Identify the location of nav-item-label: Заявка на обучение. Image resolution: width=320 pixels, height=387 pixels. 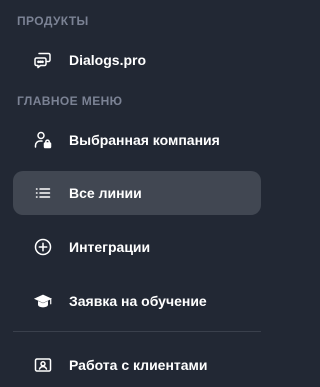
(138, 301).